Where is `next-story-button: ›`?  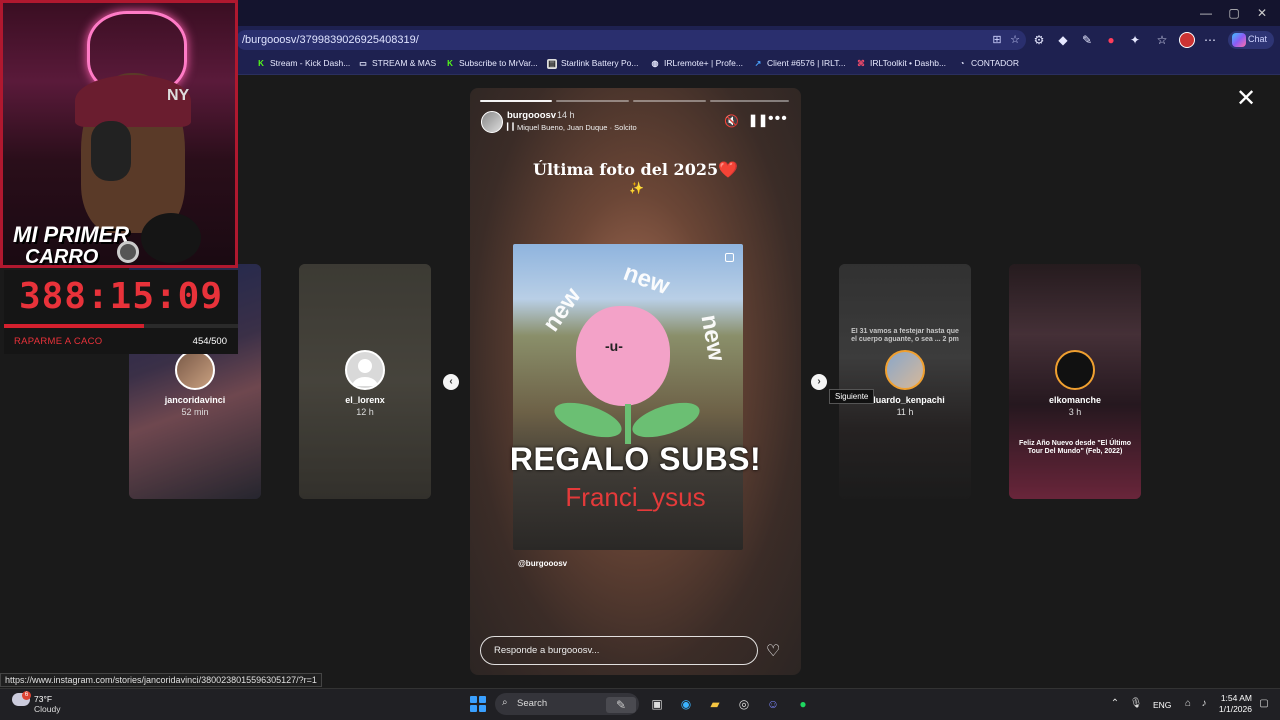
next-story-button: › is located at coordinates (819, 382).